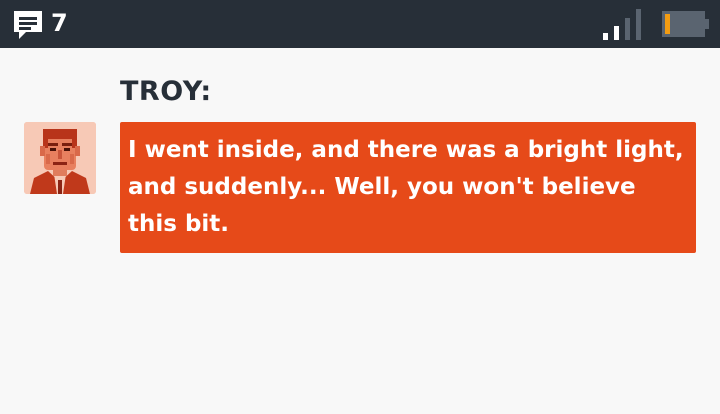 The width and height of the screenshot is (720, 414). What do you see at coordinates (60, 158) in the screenshot?
I see `troy-portrait-icon` at bounding box center [60, 158].